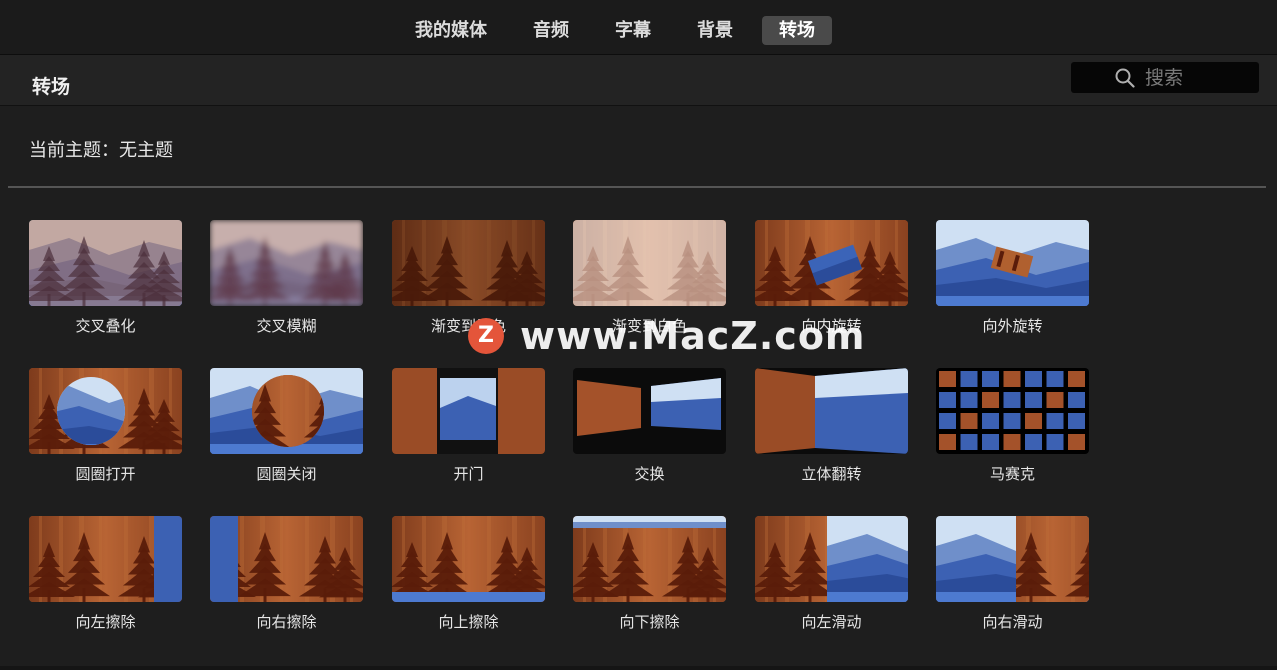 Image resolution: width=1277 pixels, height=670 pixels. What do you see at coordinates (1012, 622) in the screenshot?
I see `transition-label: 向右滑动` at bounding box center [1012, 622].